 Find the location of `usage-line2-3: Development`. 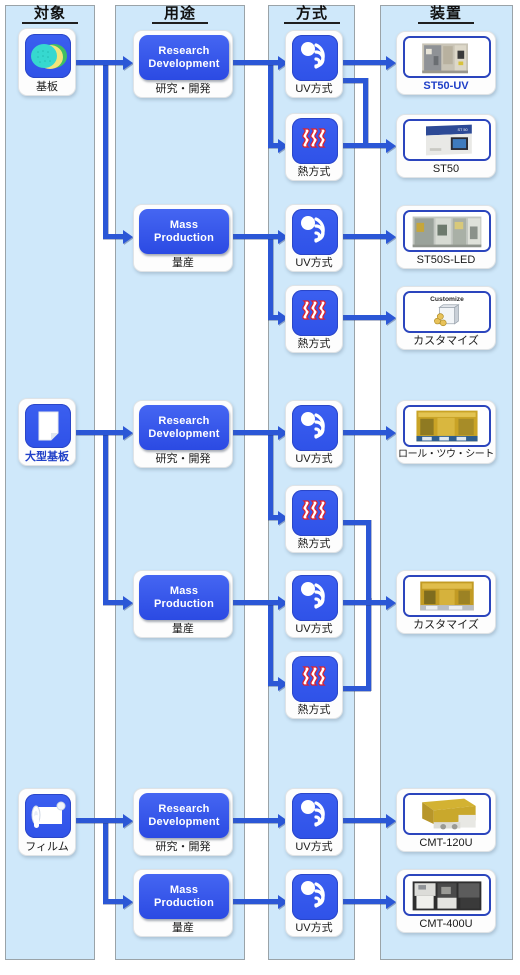

usage-line2-3: Development is located at coordinates (184, 433).